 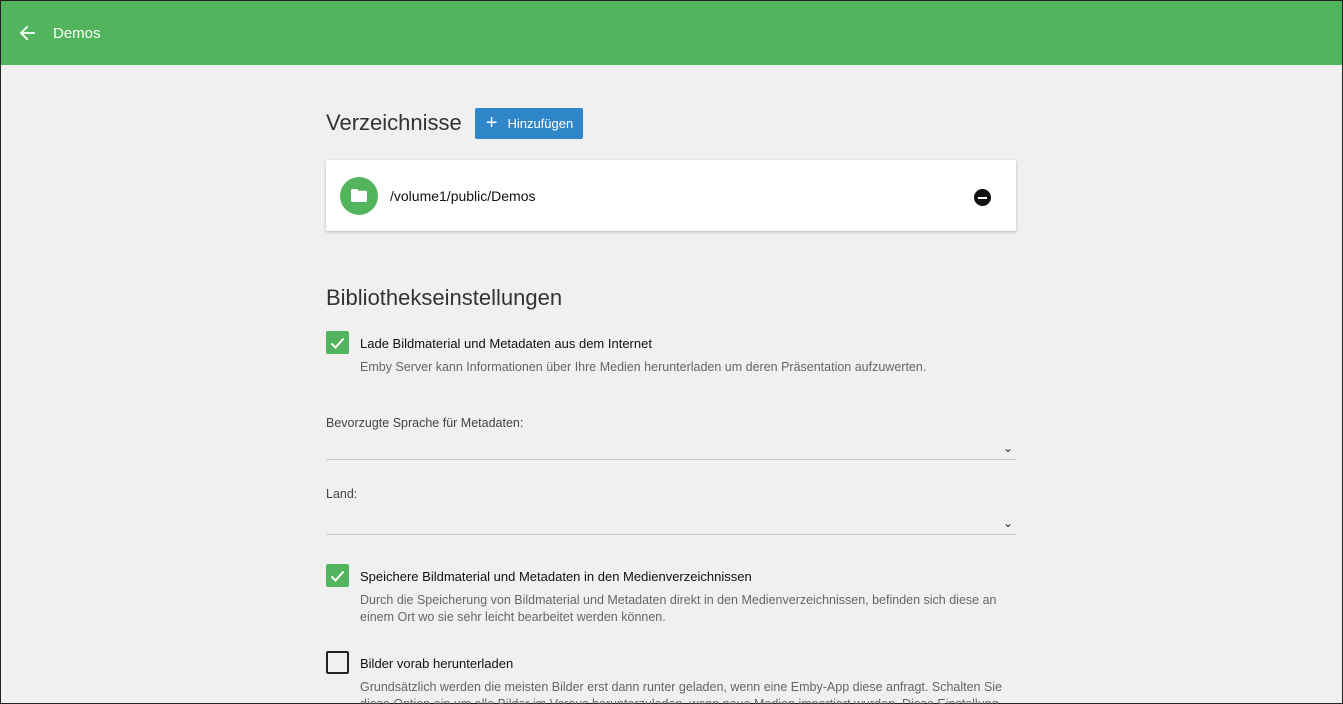 I want to click on add-folder-button: + Hinzufügen, so click(x=529, y=123).